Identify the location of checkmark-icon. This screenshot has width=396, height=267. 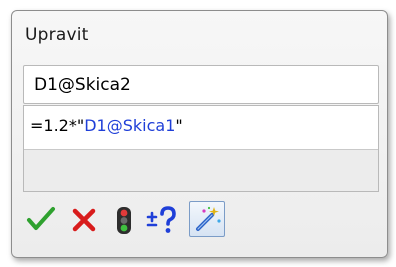
(41, 218).